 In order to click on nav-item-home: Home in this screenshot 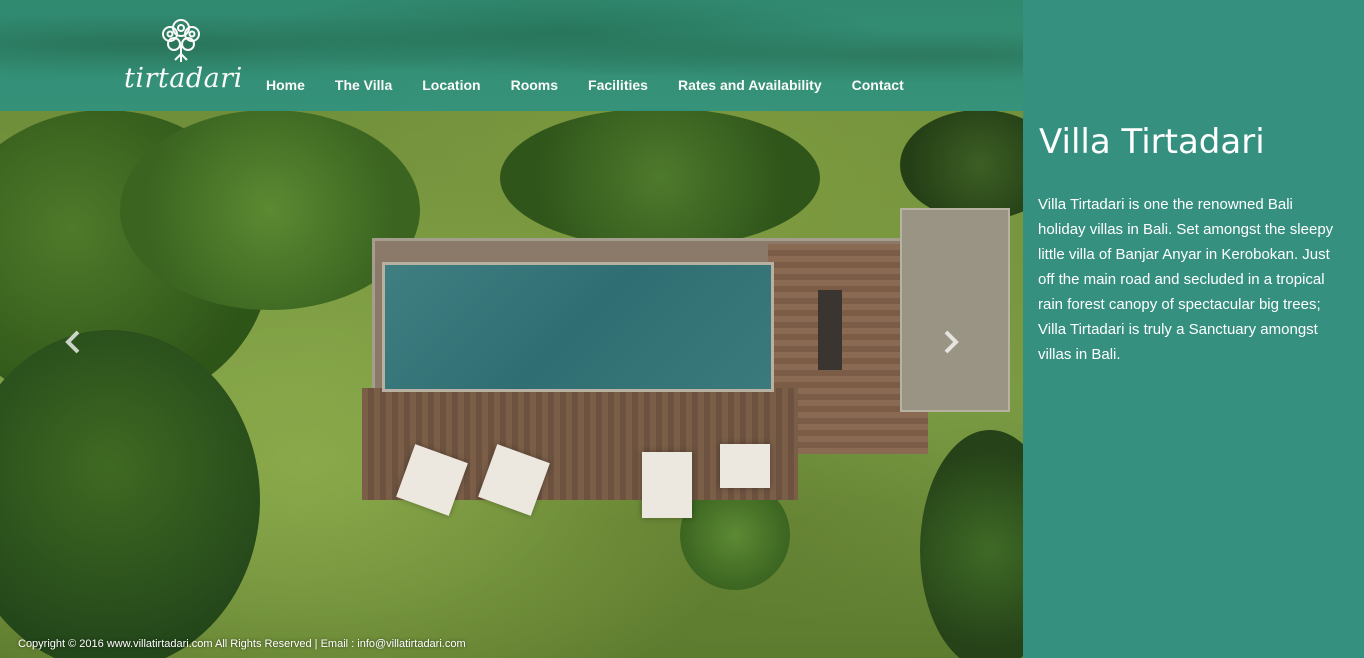, I will do `click(285, 85)`.